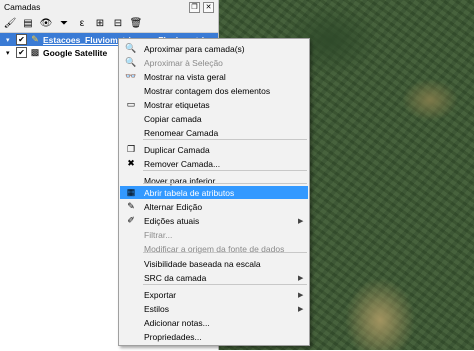 The image size is (474, 351). What do you see at coordinates (35, 52) in the screenshot?
I see `raster-layer-icon: ▩` at bounding box center [35, 52].